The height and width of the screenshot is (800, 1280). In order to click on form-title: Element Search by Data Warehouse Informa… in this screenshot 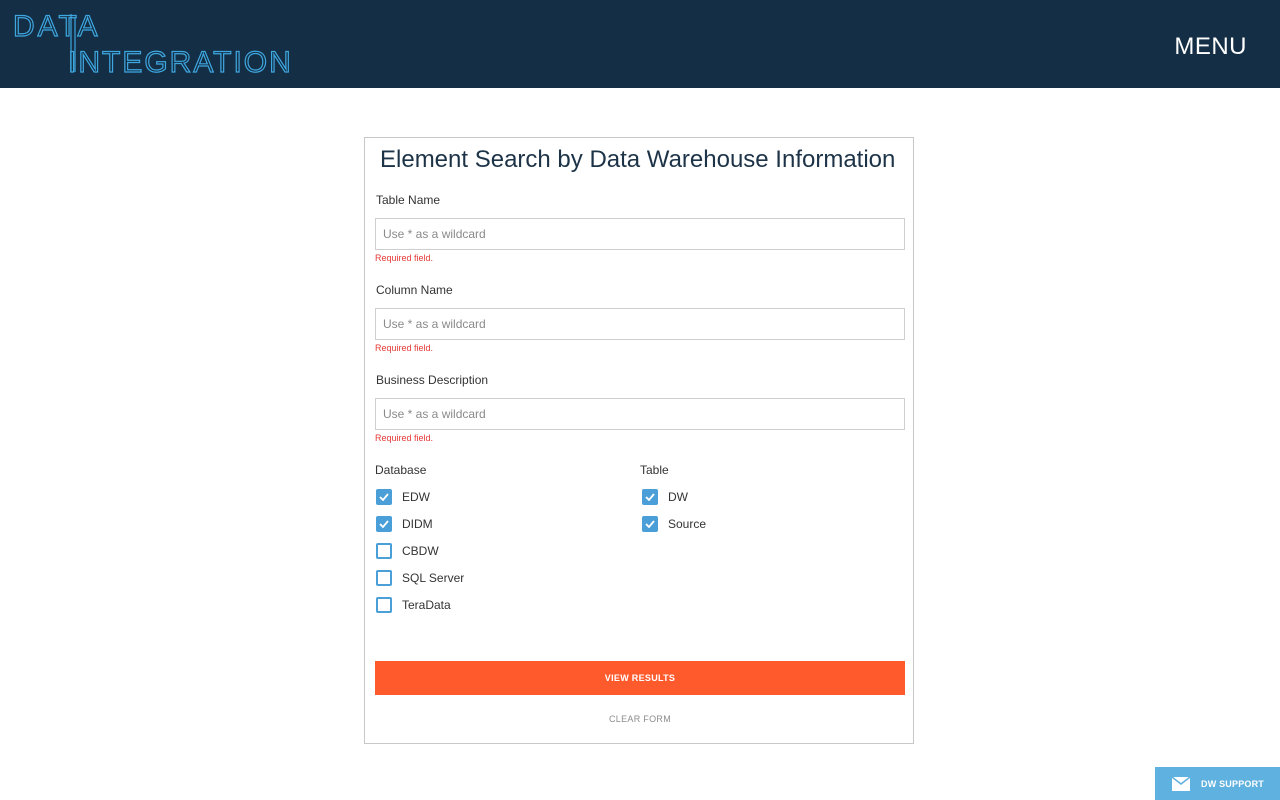, I will do `click(638, 159)`.